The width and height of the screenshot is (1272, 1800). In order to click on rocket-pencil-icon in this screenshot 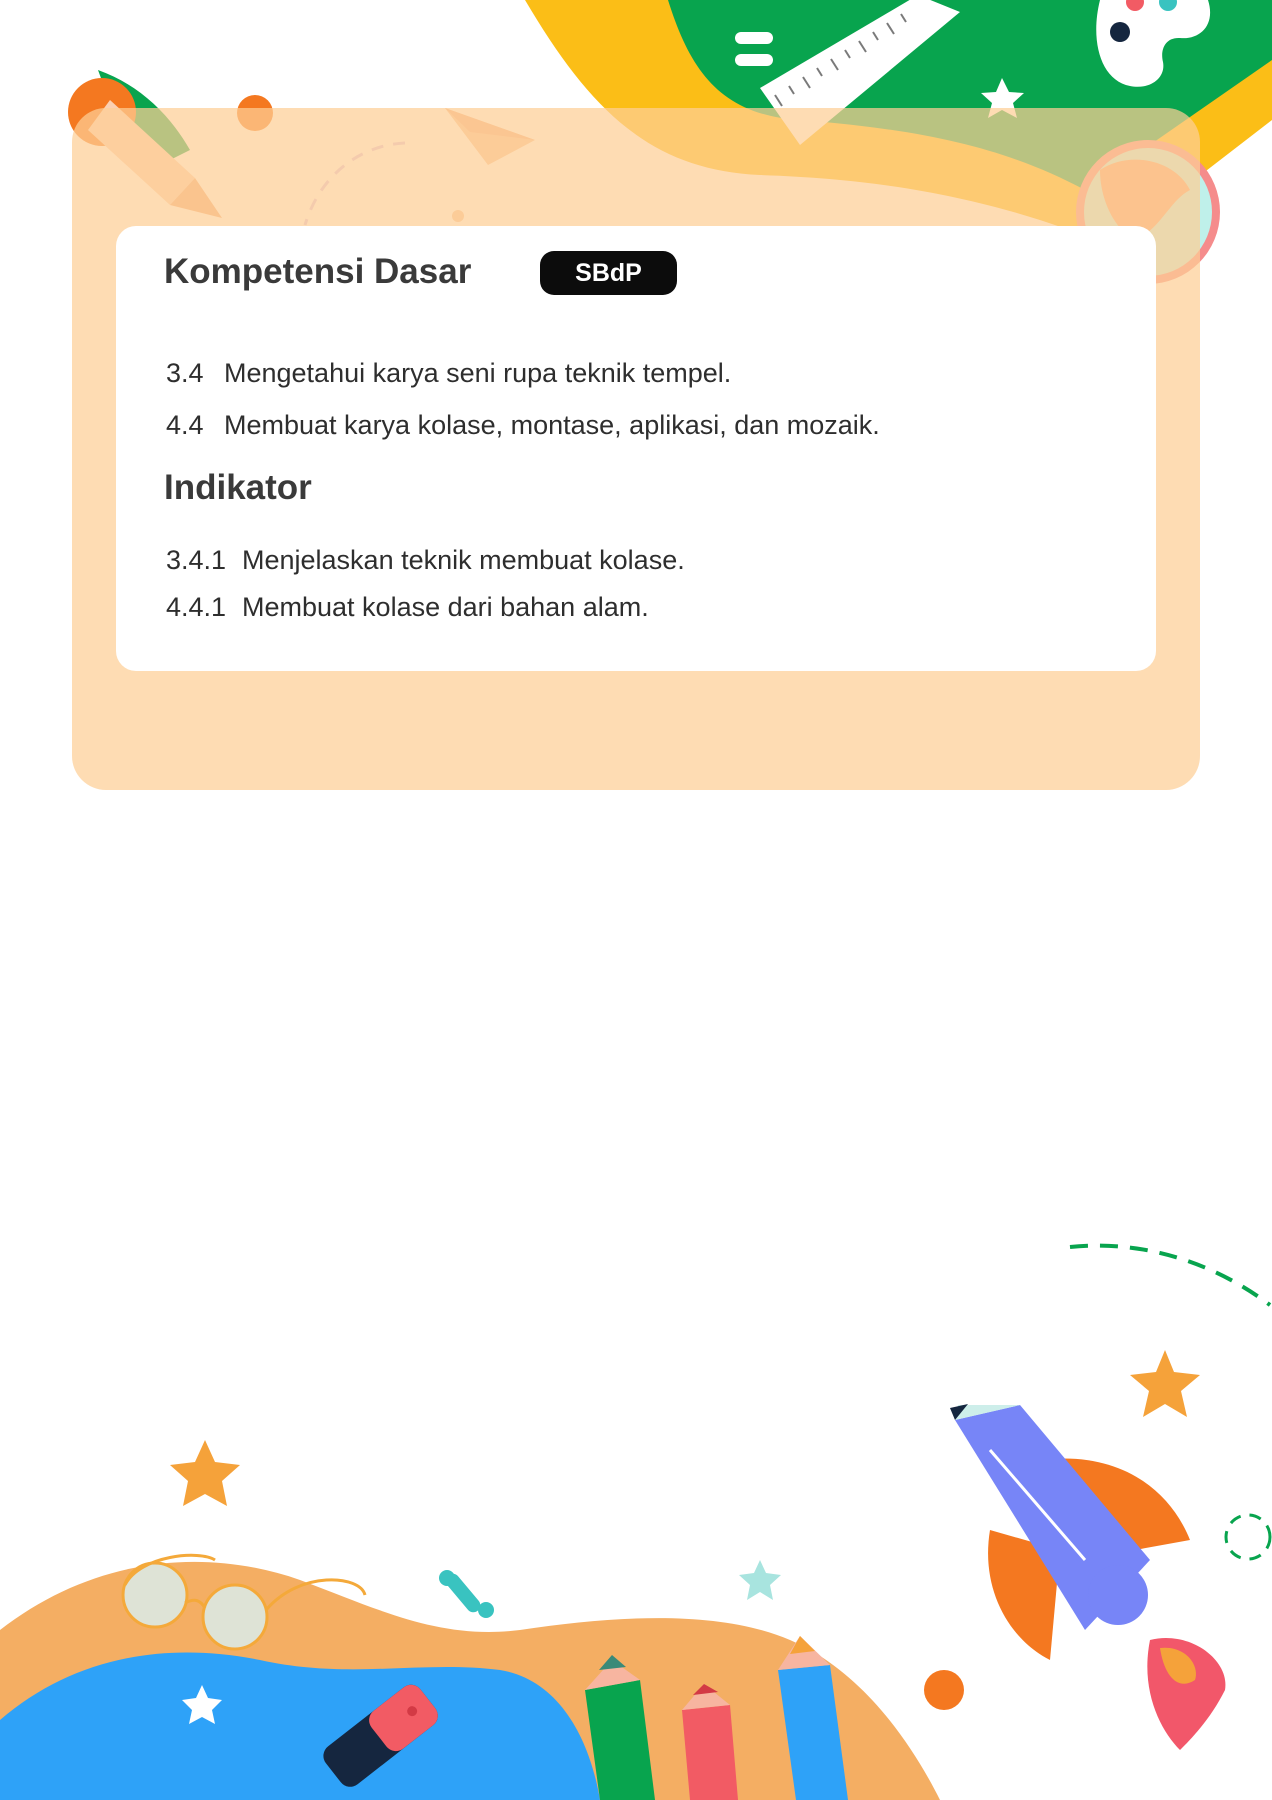, I will do `click(1088, 1577)`.